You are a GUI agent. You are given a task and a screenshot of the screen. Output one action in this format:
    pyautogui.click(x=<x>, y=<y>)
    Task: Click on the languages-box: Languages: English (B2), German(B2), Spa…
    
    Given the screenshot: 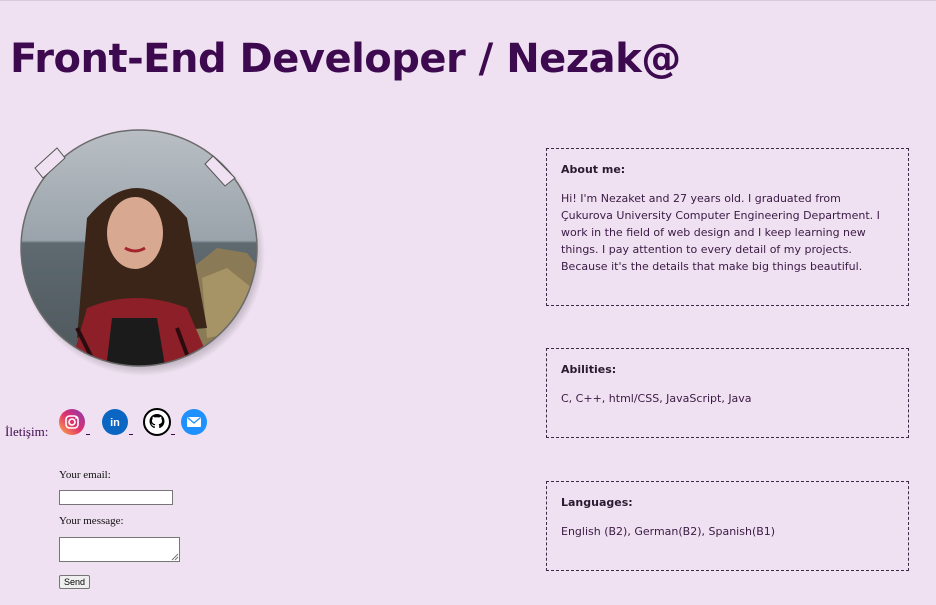 What is the action you would take?
    pyautogui.click(x=727, y=526)
    